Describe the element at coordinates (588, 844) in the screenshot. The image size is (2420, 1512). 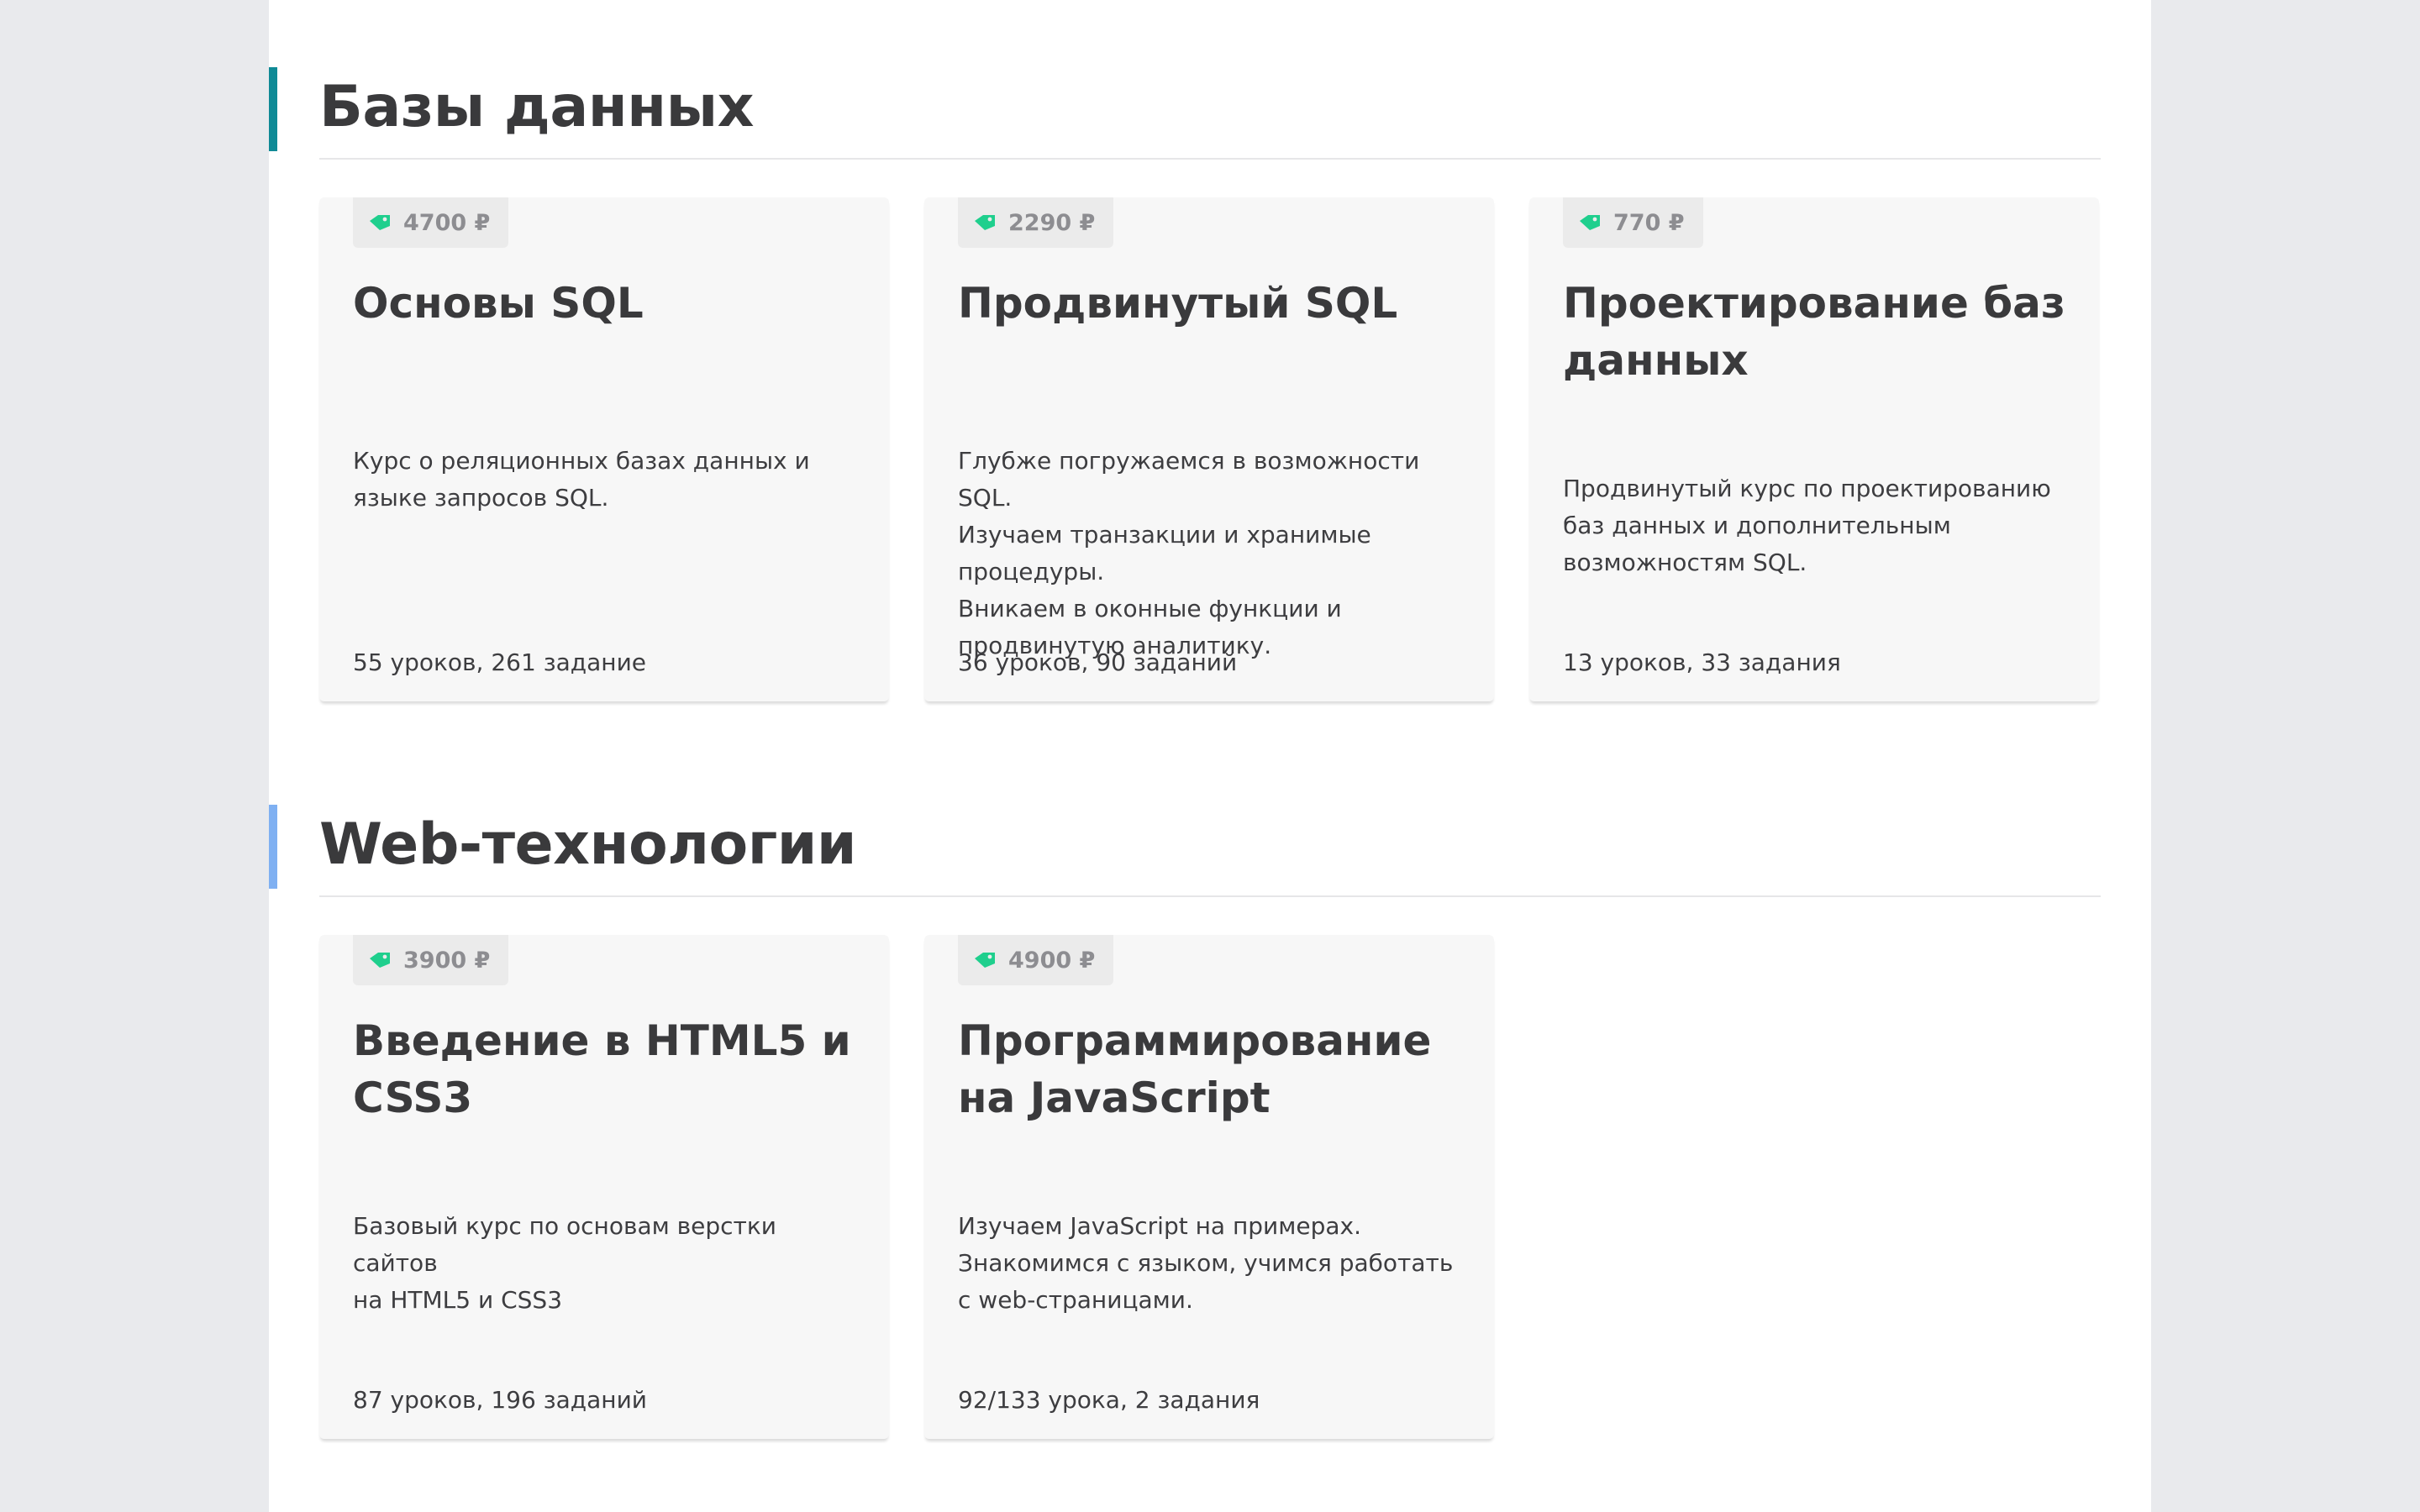
I see `section-title: Web-технологии` at that location.